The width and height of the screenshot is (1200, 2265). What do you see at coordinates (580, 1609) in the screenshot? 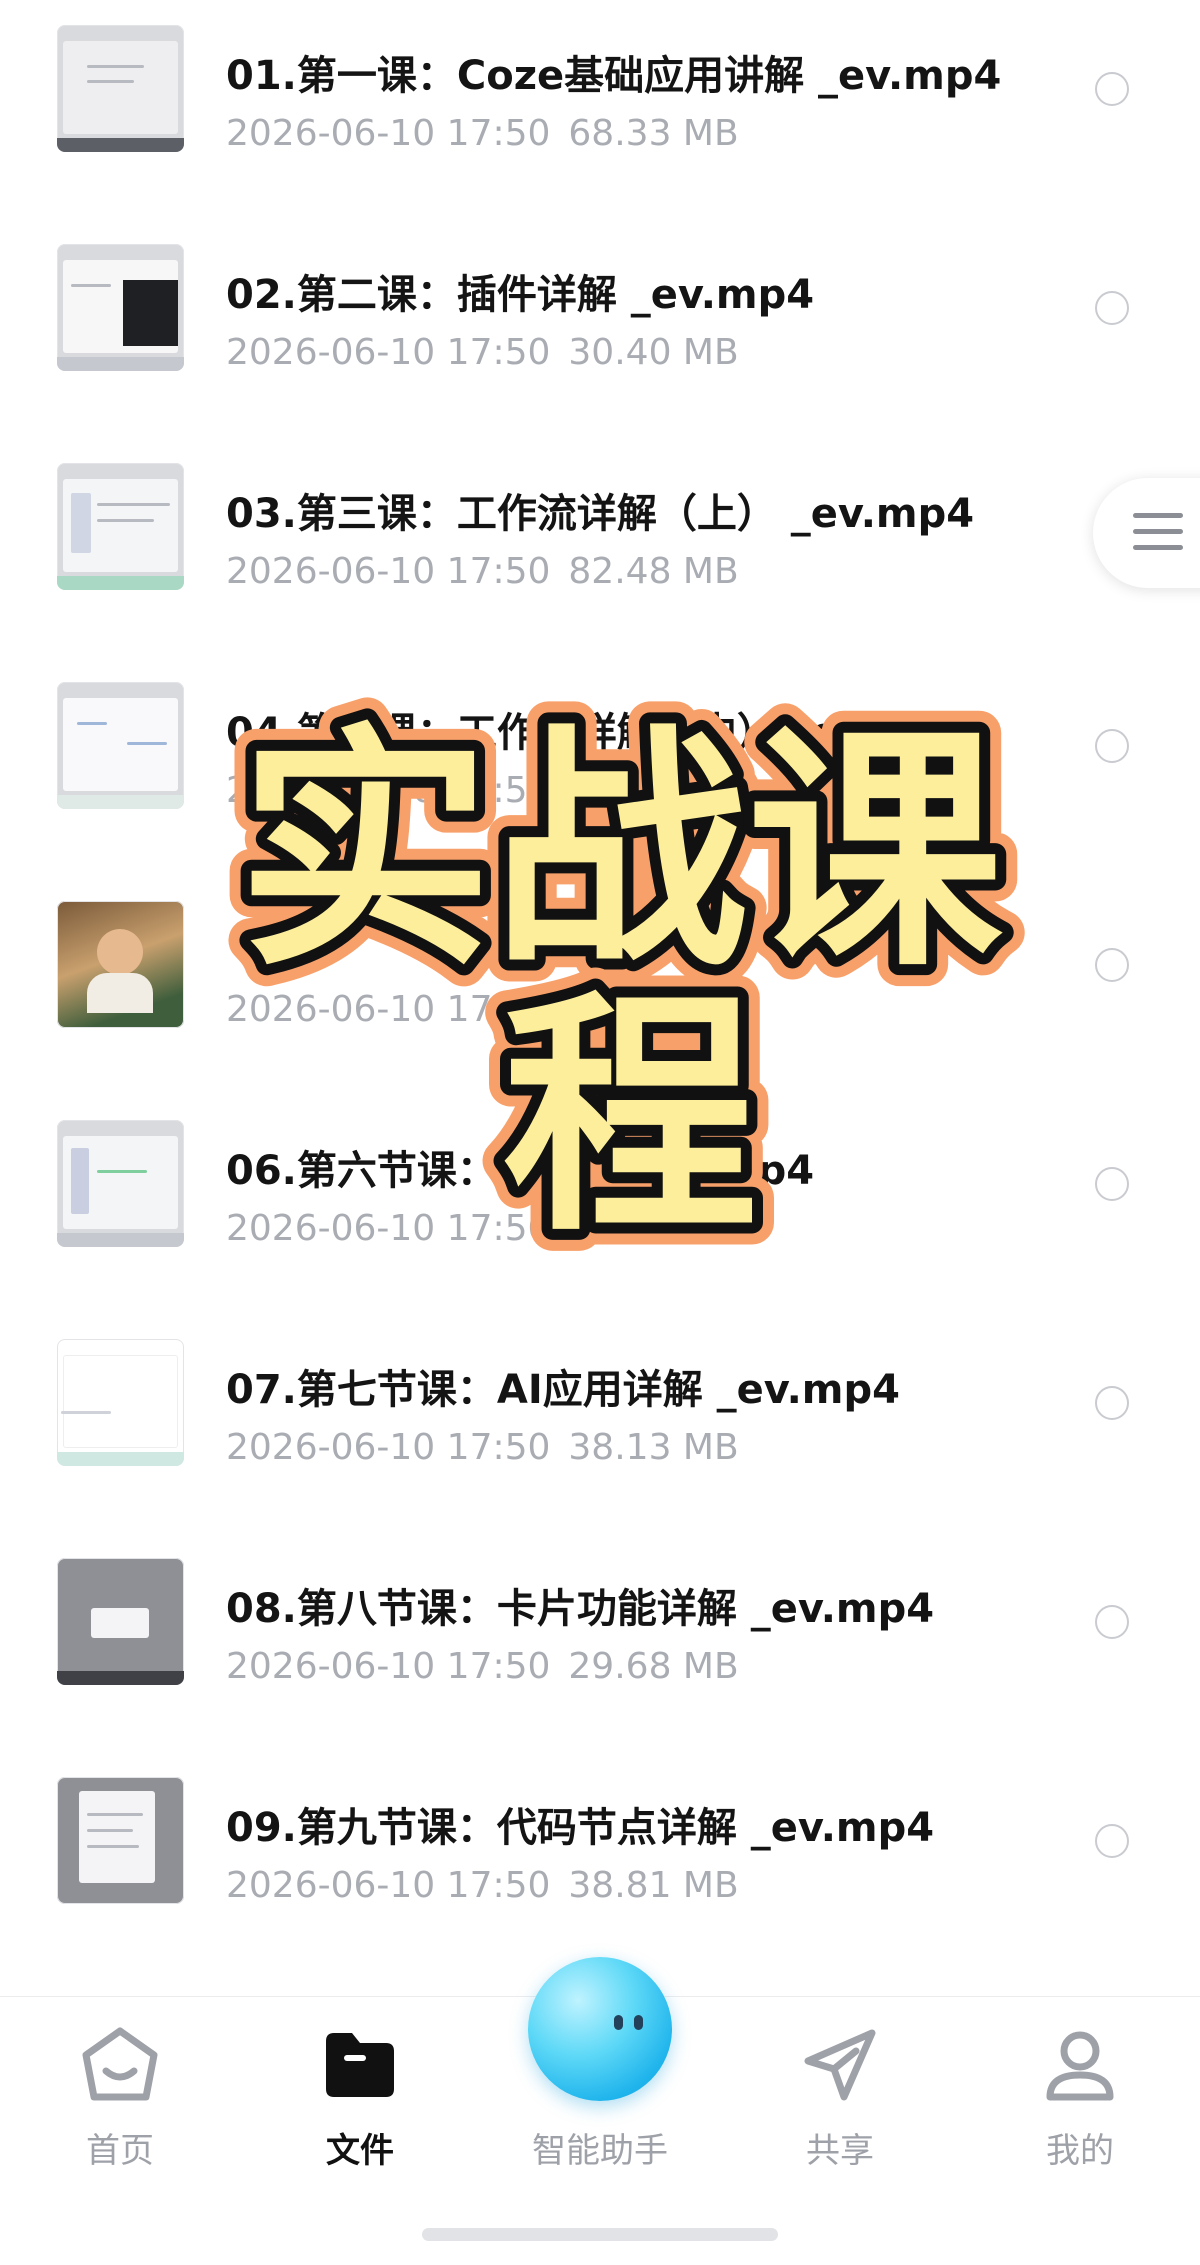
I see `file-name: 08.第八节课：卡片功能详解 _ev.mp4` at bounding box center [580, 1609].